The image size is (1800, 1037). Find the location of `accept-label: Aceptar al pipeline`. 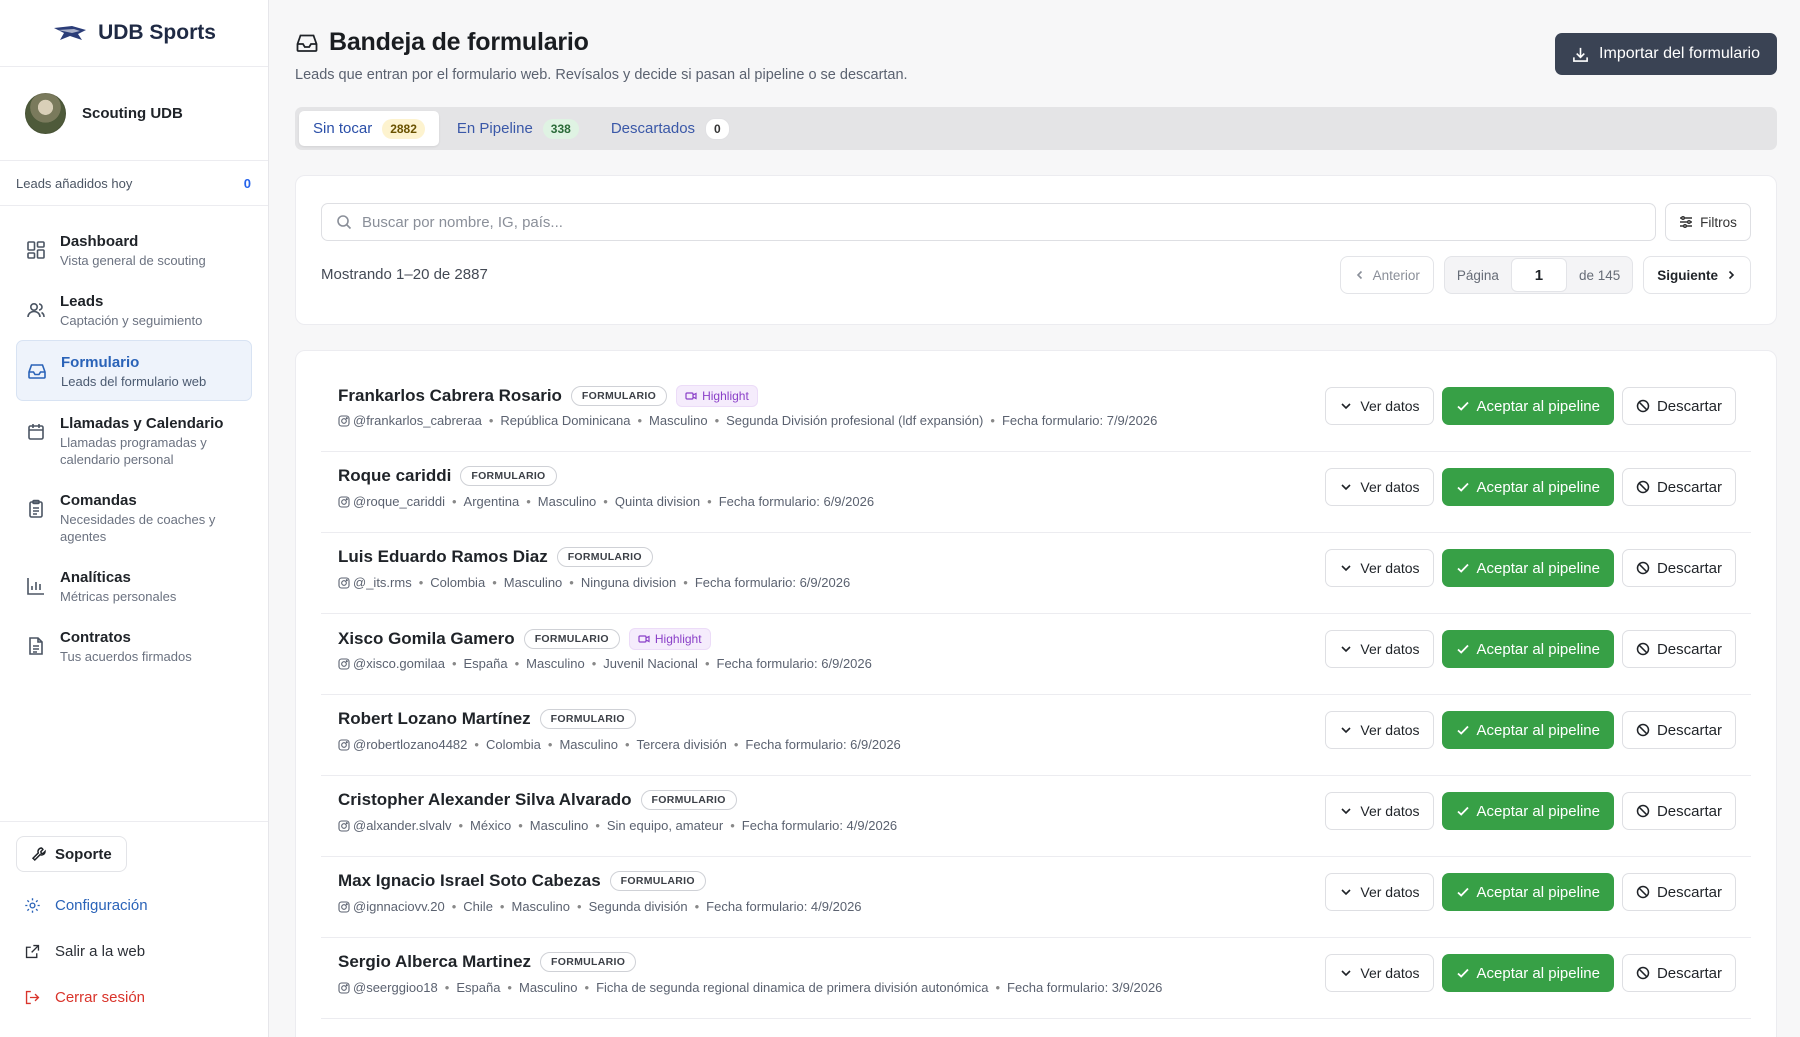

accept-label: Aceptar al pipeline is located at coordinates (1538, 568).